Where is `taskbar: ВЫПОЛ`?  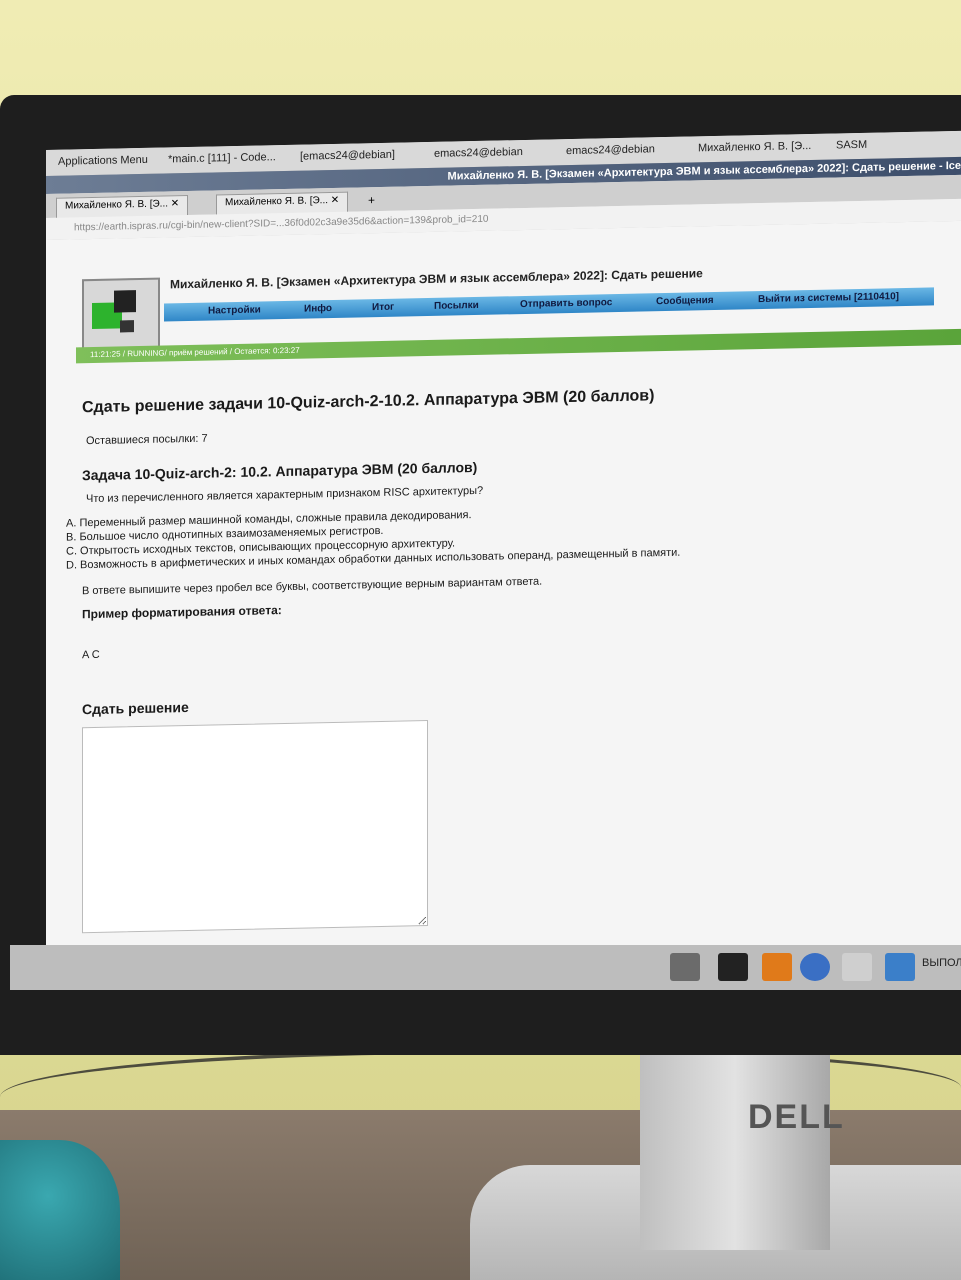 taskbar: ВЫПОЛ is located at coordinates (485, 967).